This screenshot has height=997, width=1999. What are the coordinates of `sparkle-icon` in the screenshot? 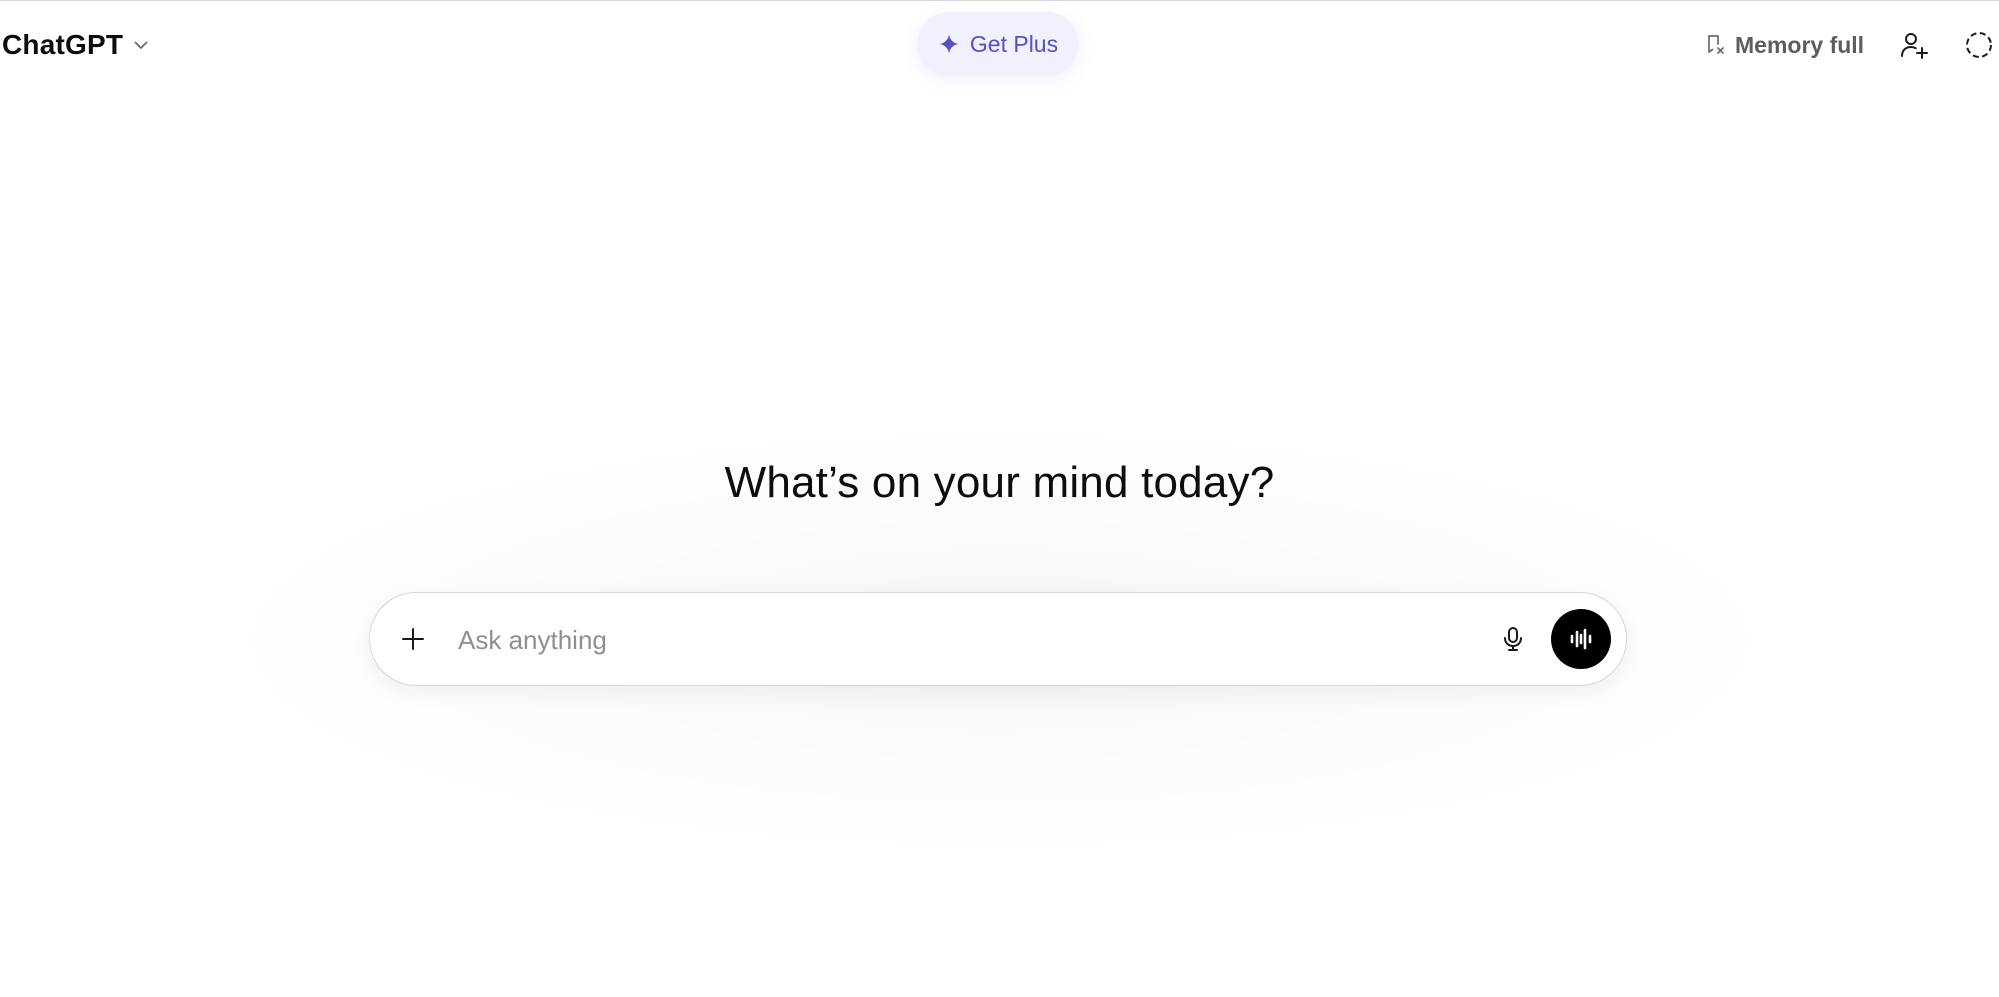 It's located at (949, 44).